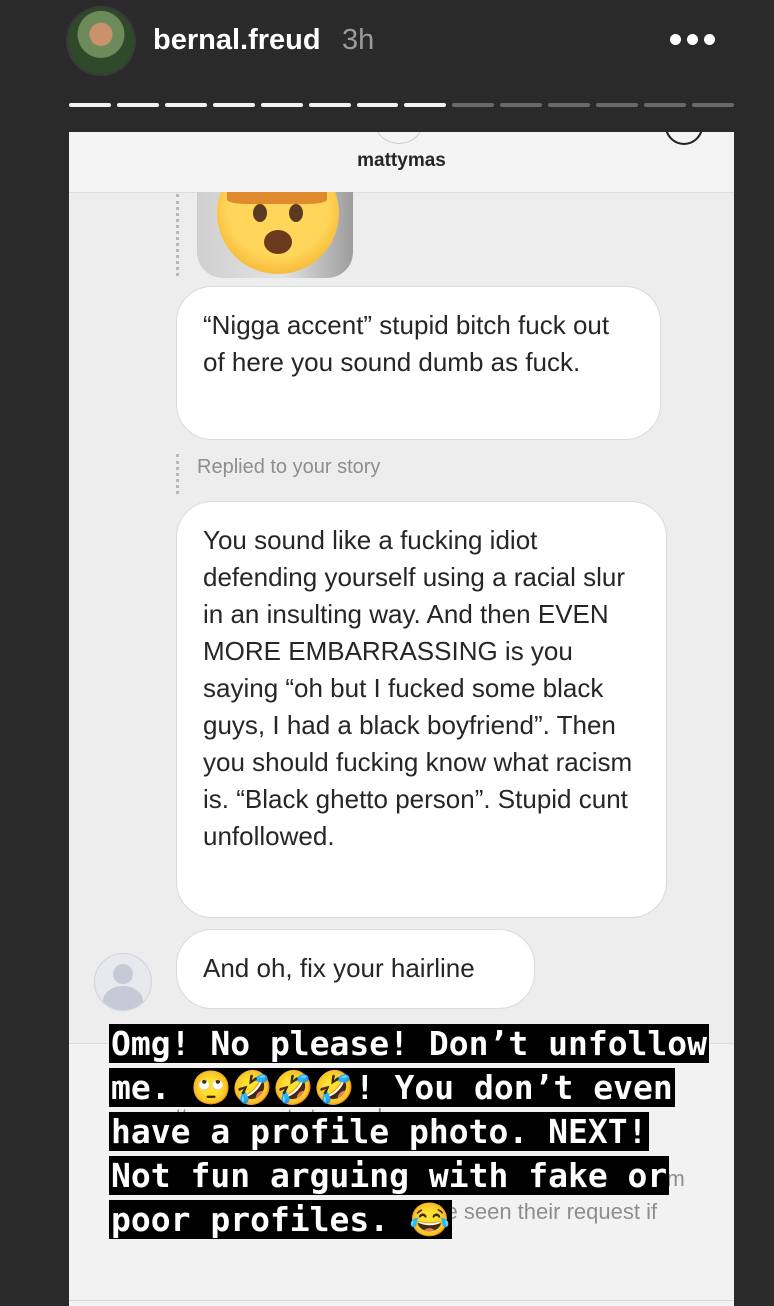 The height and width of the screenshot is (1306, 774). What do you see at coordinates (101, 41) in the screenshot?
I see `profile-avatar` at bounding box center [101, 41].